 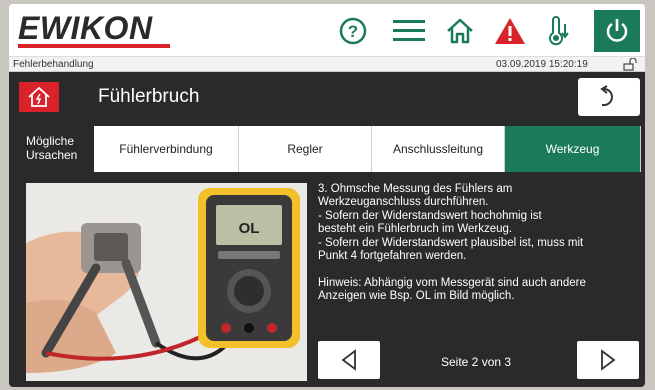 I want to click on menu-icon, so click(x=409, y=31).